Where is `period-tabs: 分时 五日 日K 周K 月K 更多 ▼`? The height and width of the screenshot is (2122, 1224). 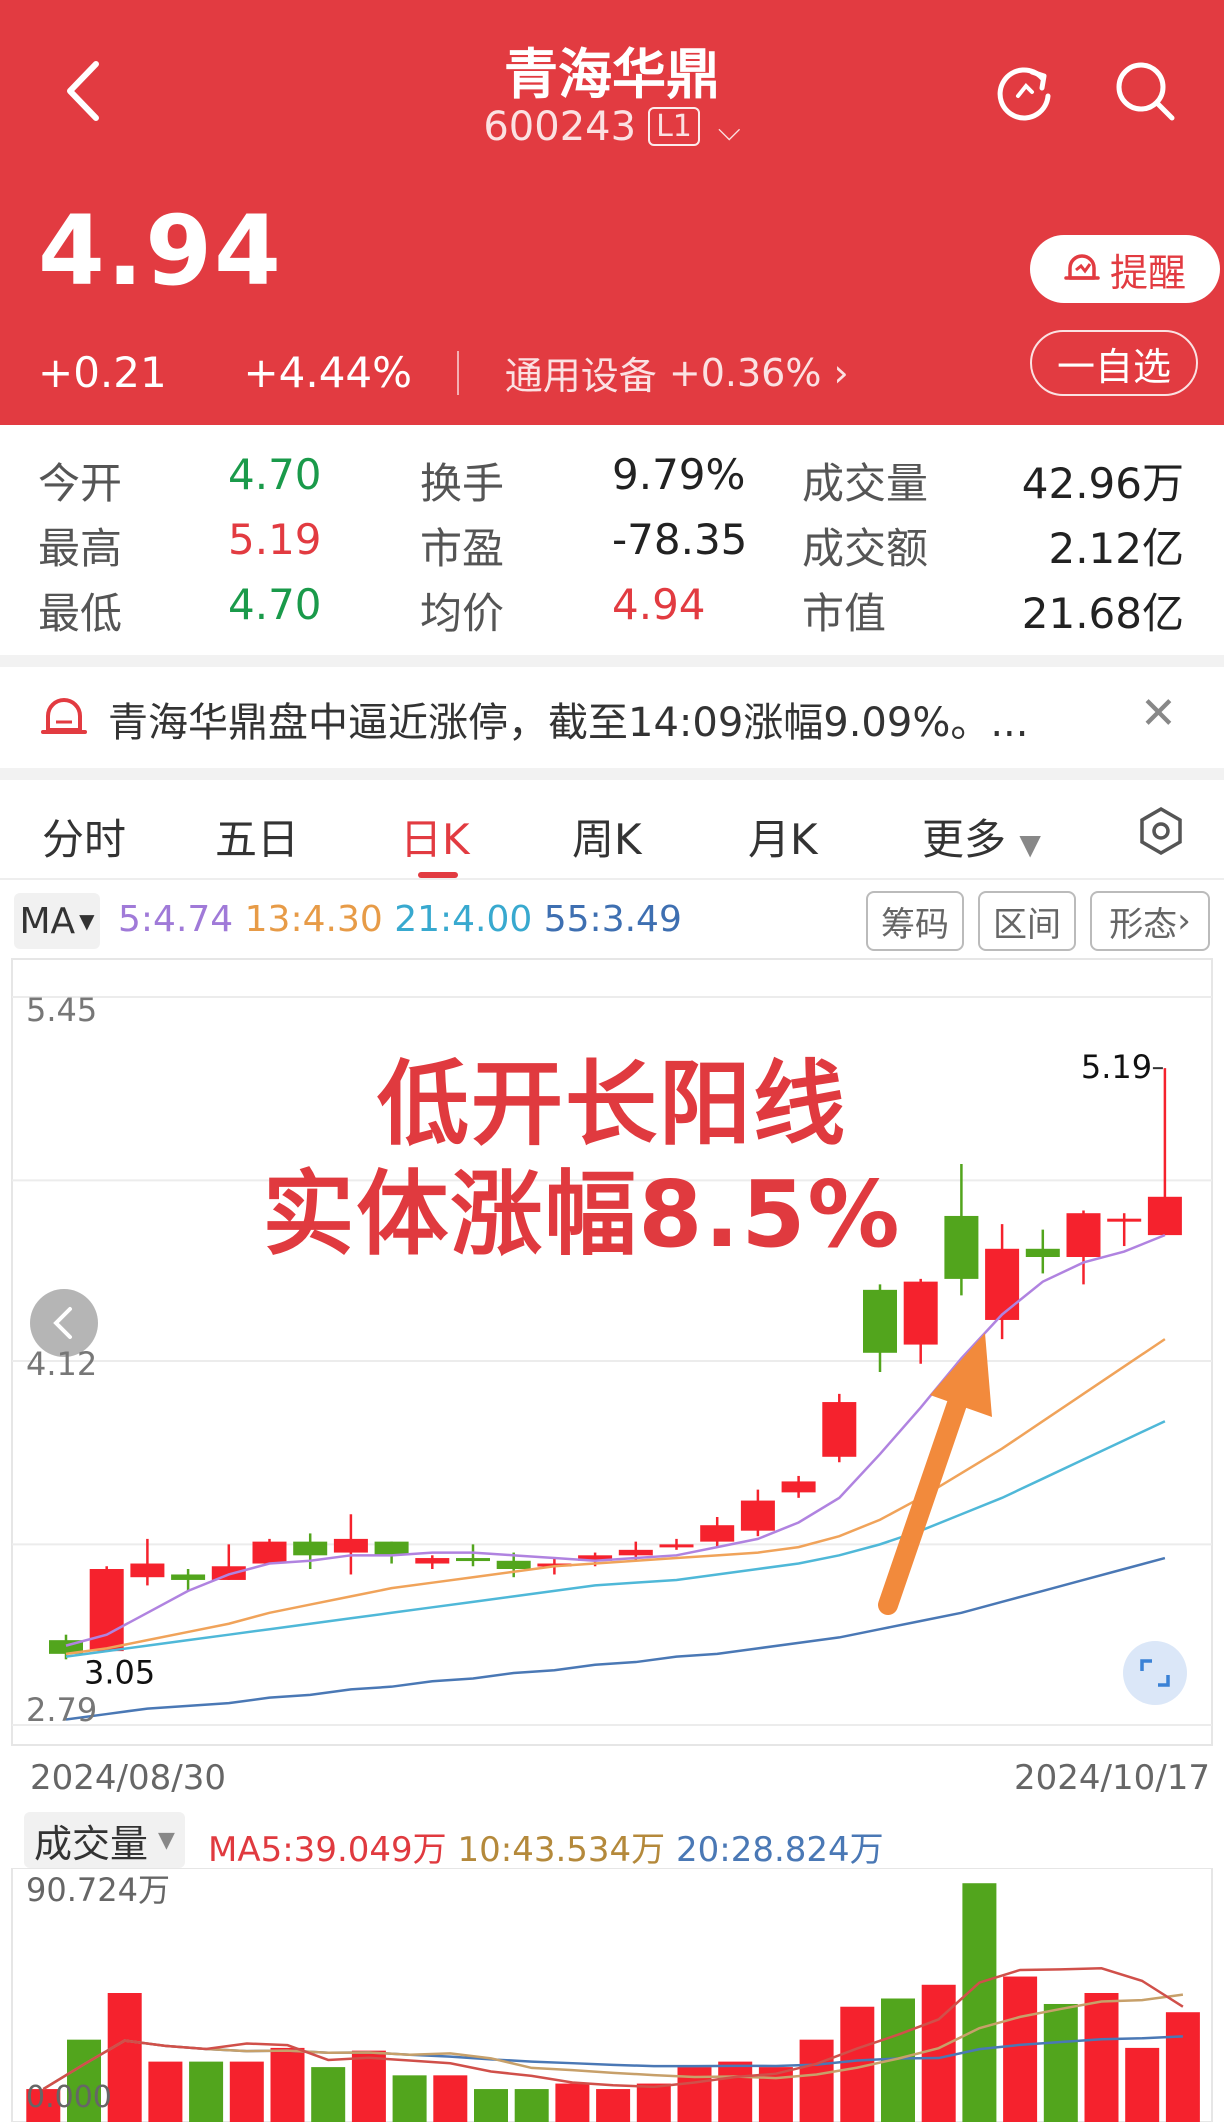
period-tabs: 分时 五日 日K 周K 月K 更多 ▼ is located at coordinates (612, 830).